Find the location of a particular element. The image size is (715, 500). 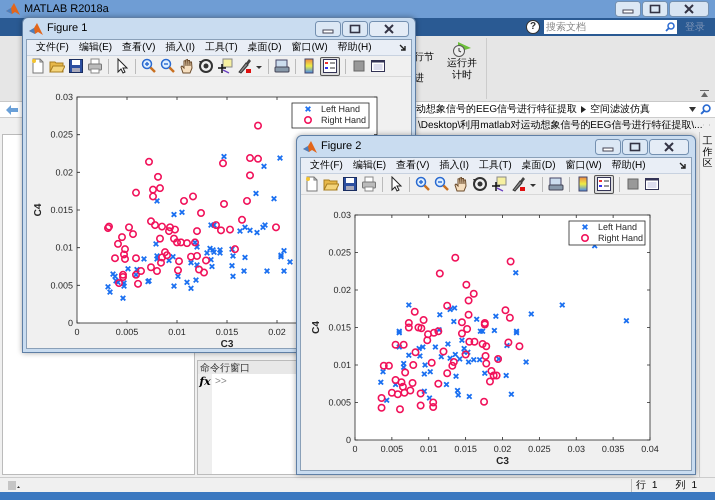

window-title: Figure 1 is located at coordinates (67, 28).